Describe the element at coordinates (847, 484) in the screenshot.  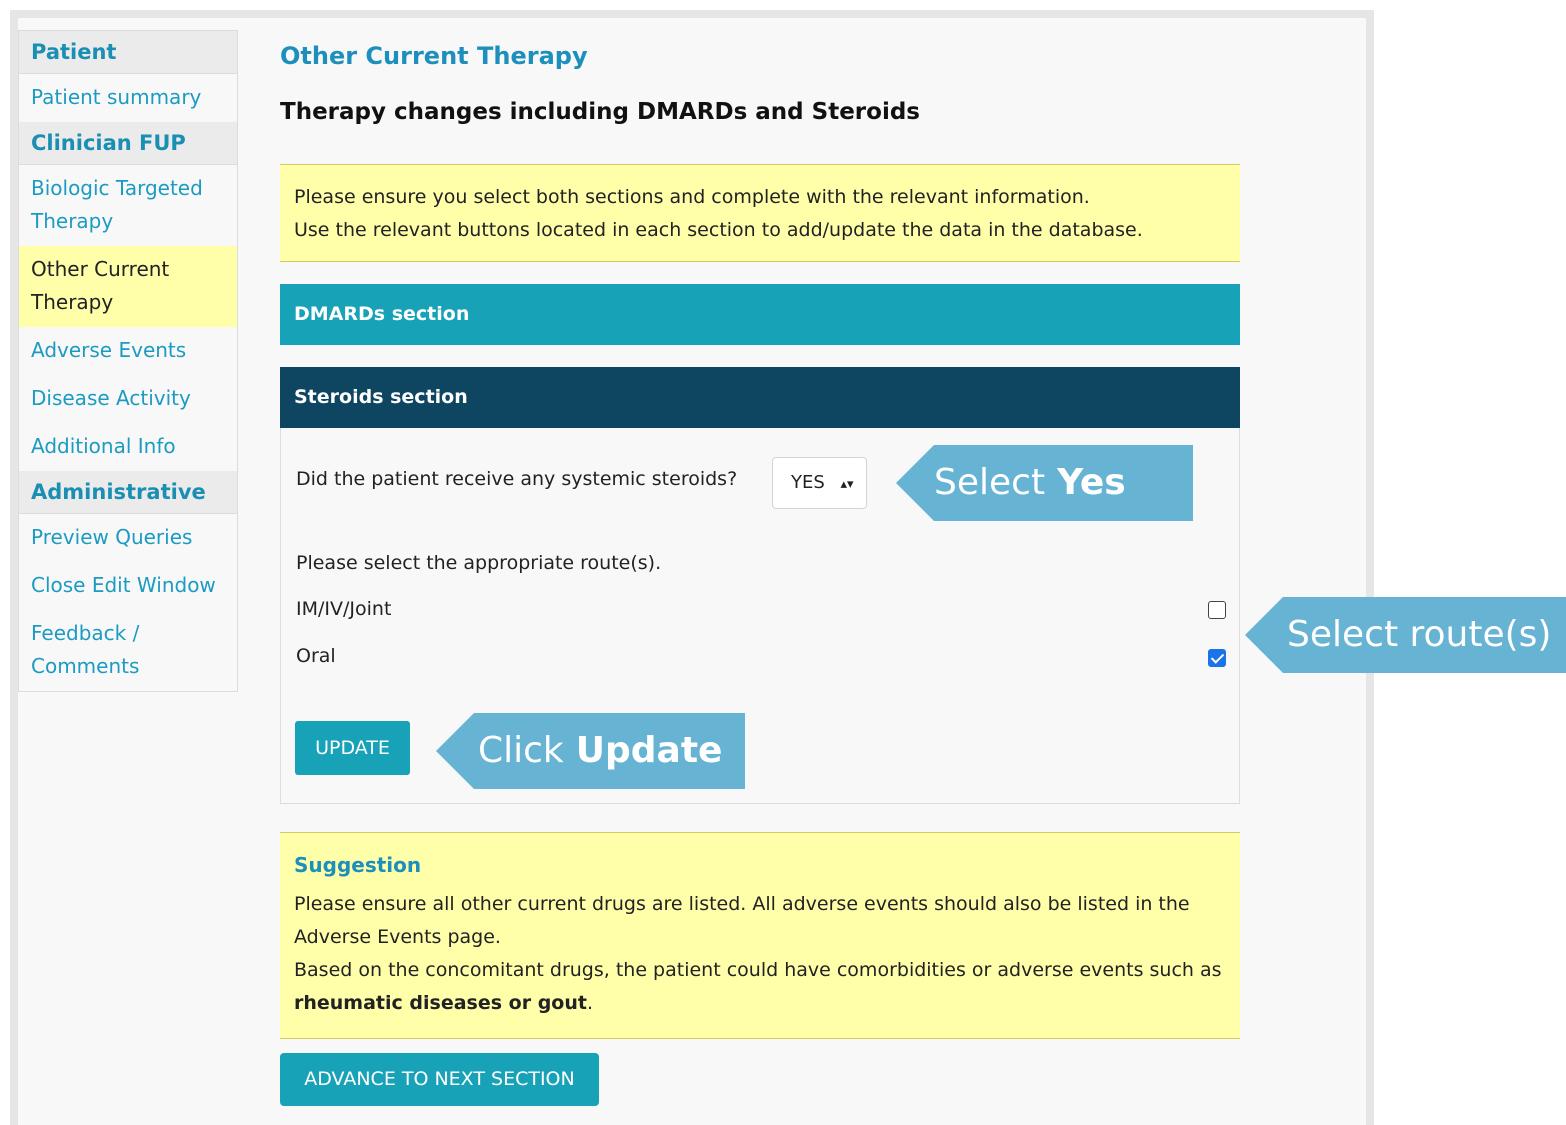
I see `select-updown-icon: ▴▾` at that location.